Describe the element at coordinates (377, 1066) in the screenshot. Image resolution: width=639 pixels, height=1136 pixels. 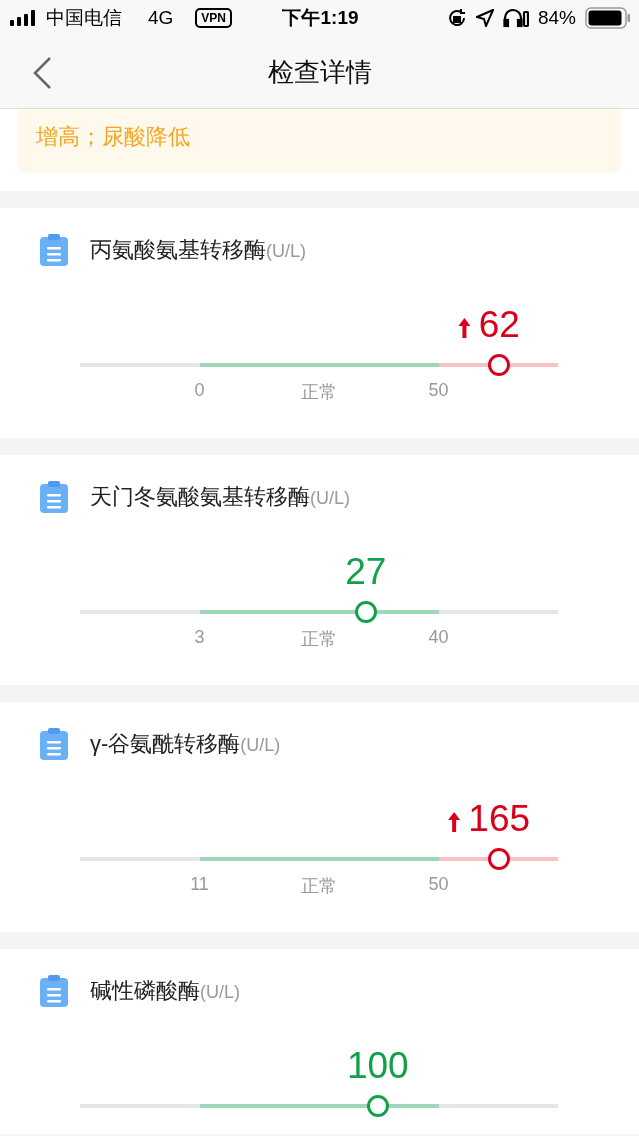
I see `result-value: 100` at that location.